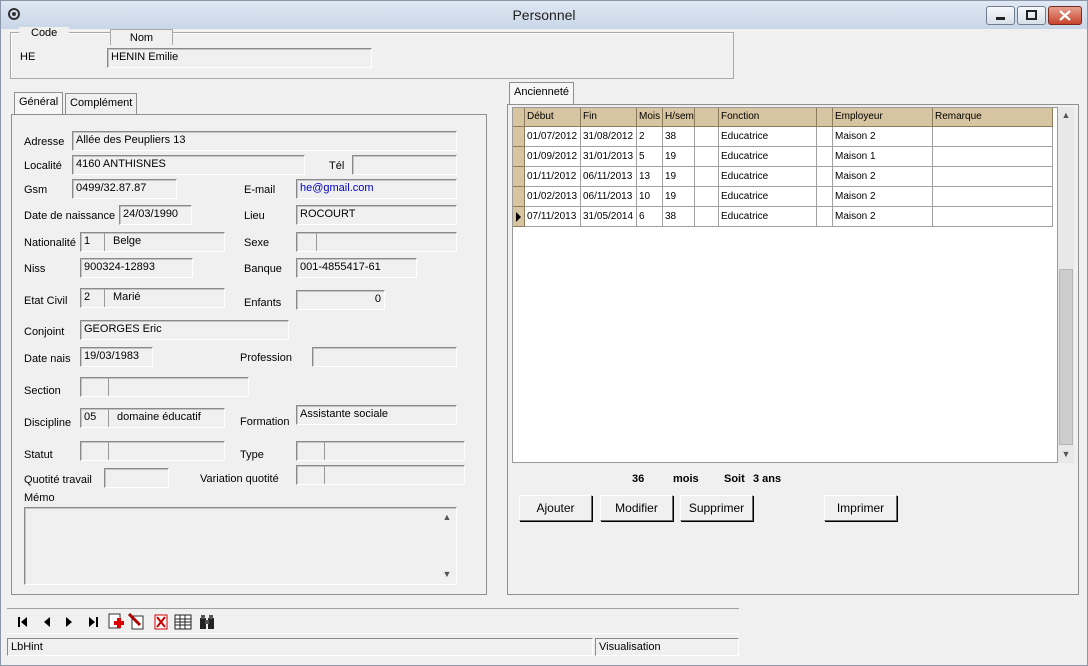 The height and width of the screenshot is (666, 1088). What do you see at coordinates (553, 217) in the screenshot?
I see `grid-cell-debut: 07/11/2013` at bounding box center [553, 217].